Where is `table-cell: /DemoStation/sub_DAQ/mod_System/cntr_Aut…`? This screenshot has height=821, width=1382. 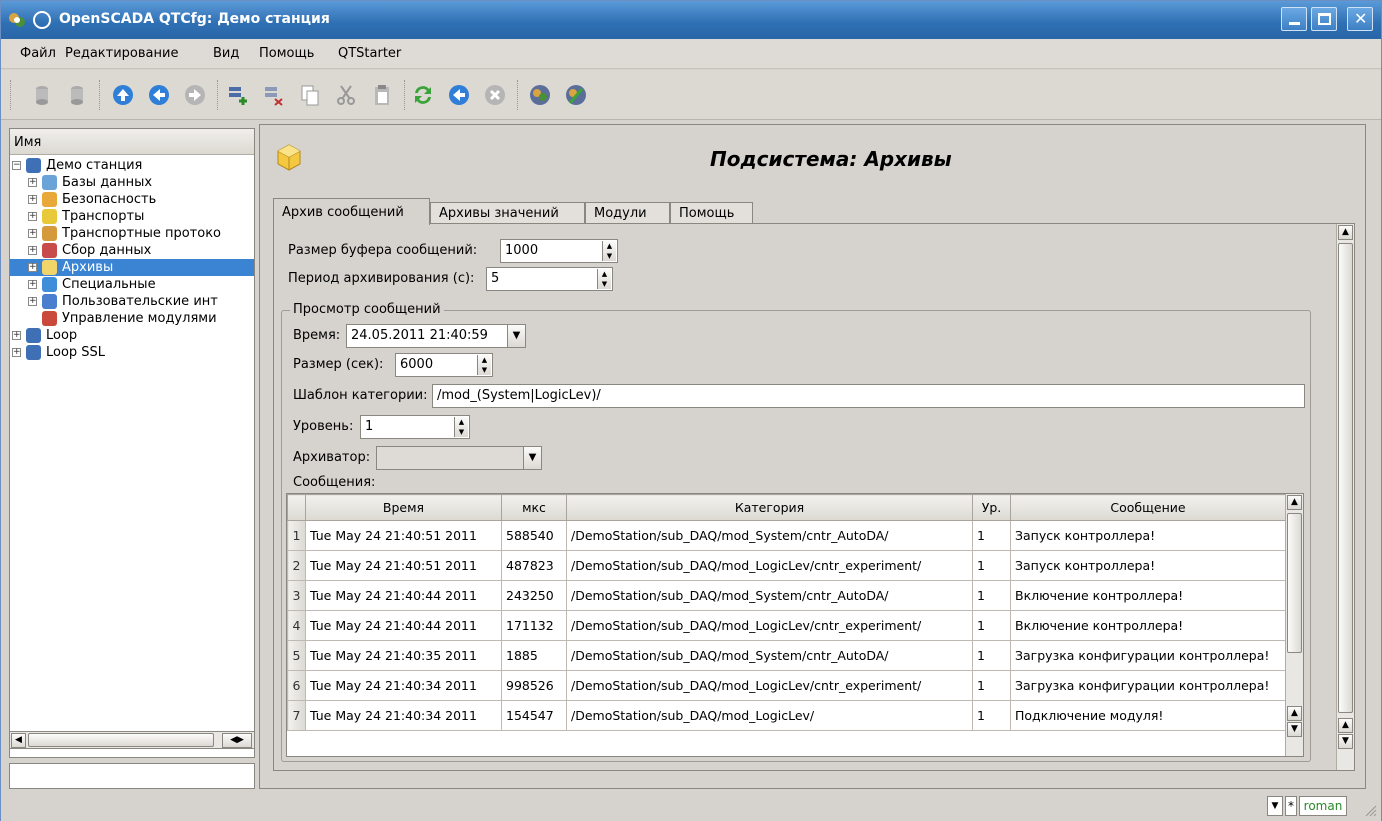 table-cell: /DemoStation/sub_DAQ/mod_System/cntr_Aut… is located at coordinates (769, 595).